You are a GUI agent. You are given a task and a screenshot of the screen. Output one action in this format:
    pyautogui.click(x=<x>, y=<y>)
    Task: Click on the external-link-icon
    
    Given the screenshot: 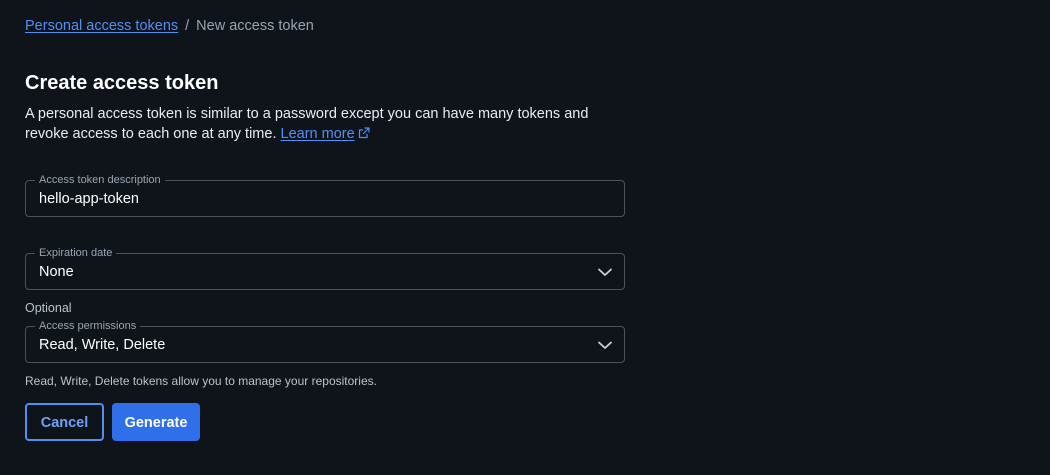 What is the action you would take?
    pyautogui.click(x=364, y=135)
    